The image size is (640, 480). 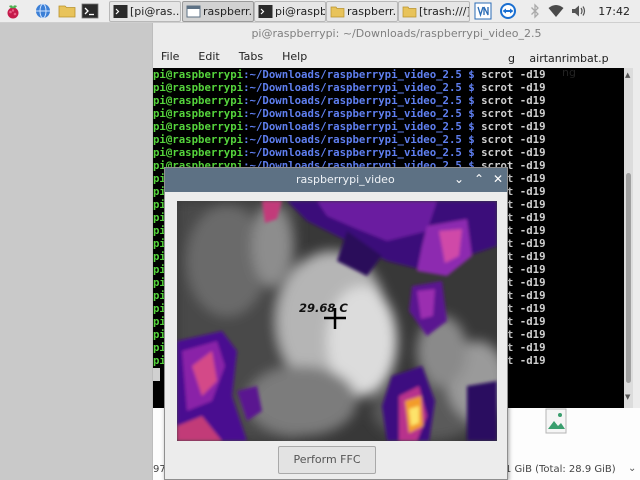 What do you see at coordinates (569, 66) in the screenshot?
I see `file-name-label: airtanrimbat.p ng` at bounding box center [569, 66].